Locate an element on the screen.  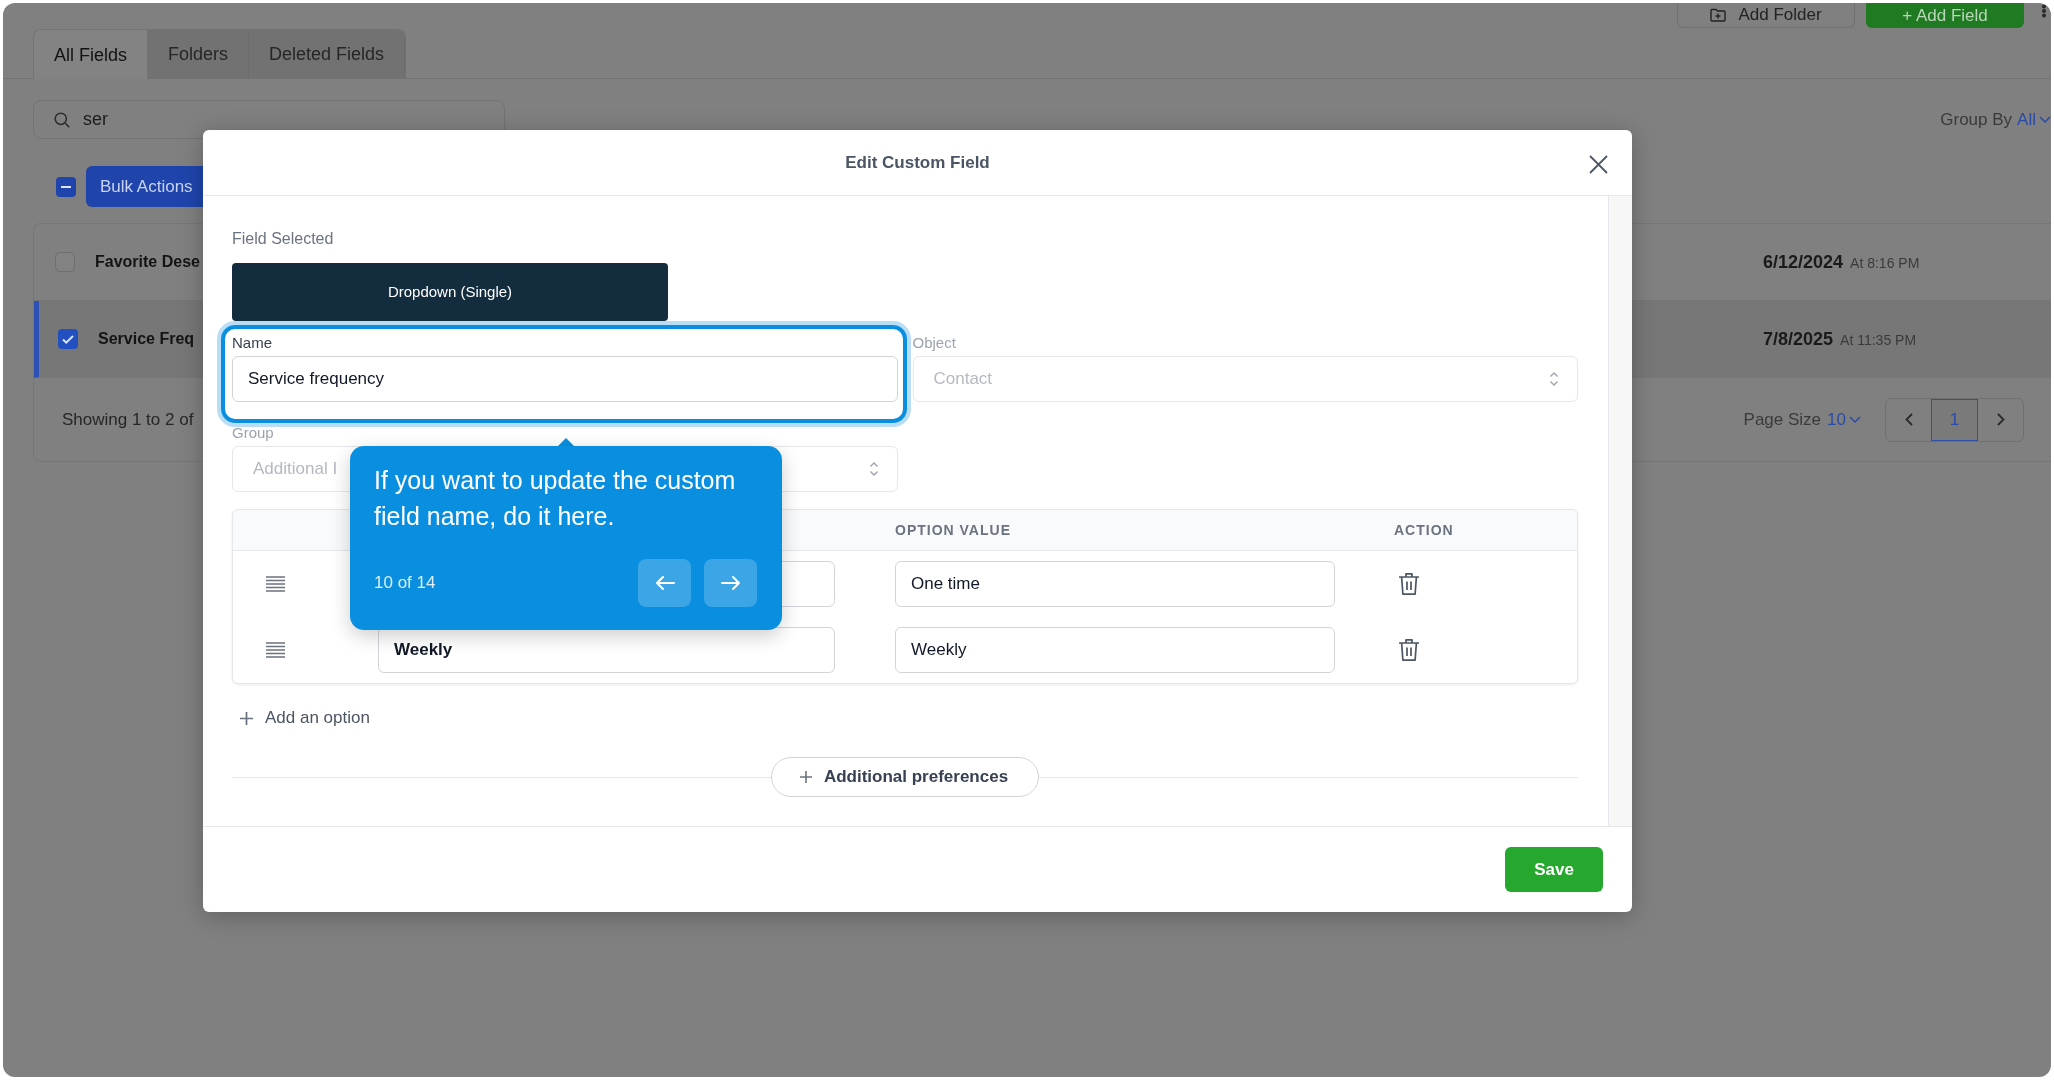
select-value: Additional I is located at coordinates (295, 469).